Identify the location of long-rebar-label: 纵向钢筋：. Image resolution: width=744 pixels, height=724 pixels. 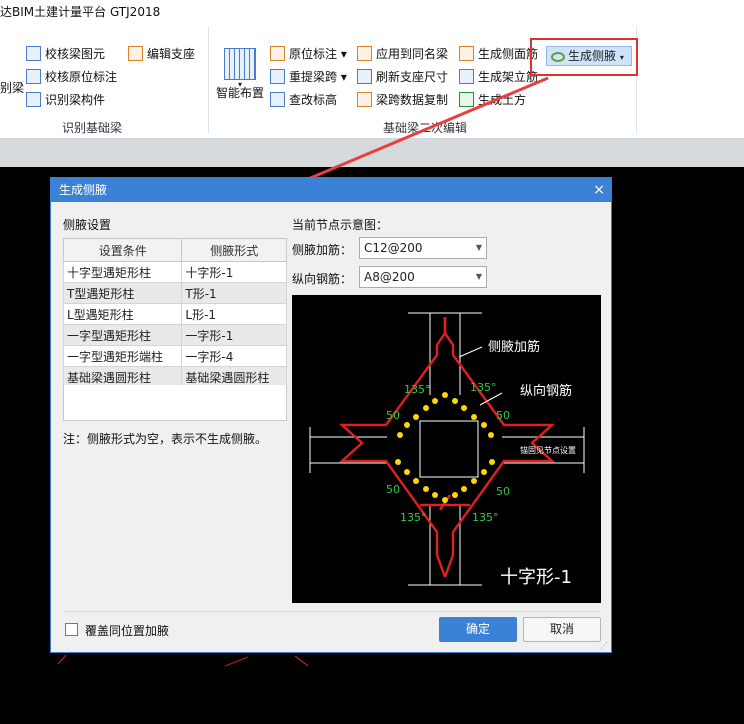
(322, 279).